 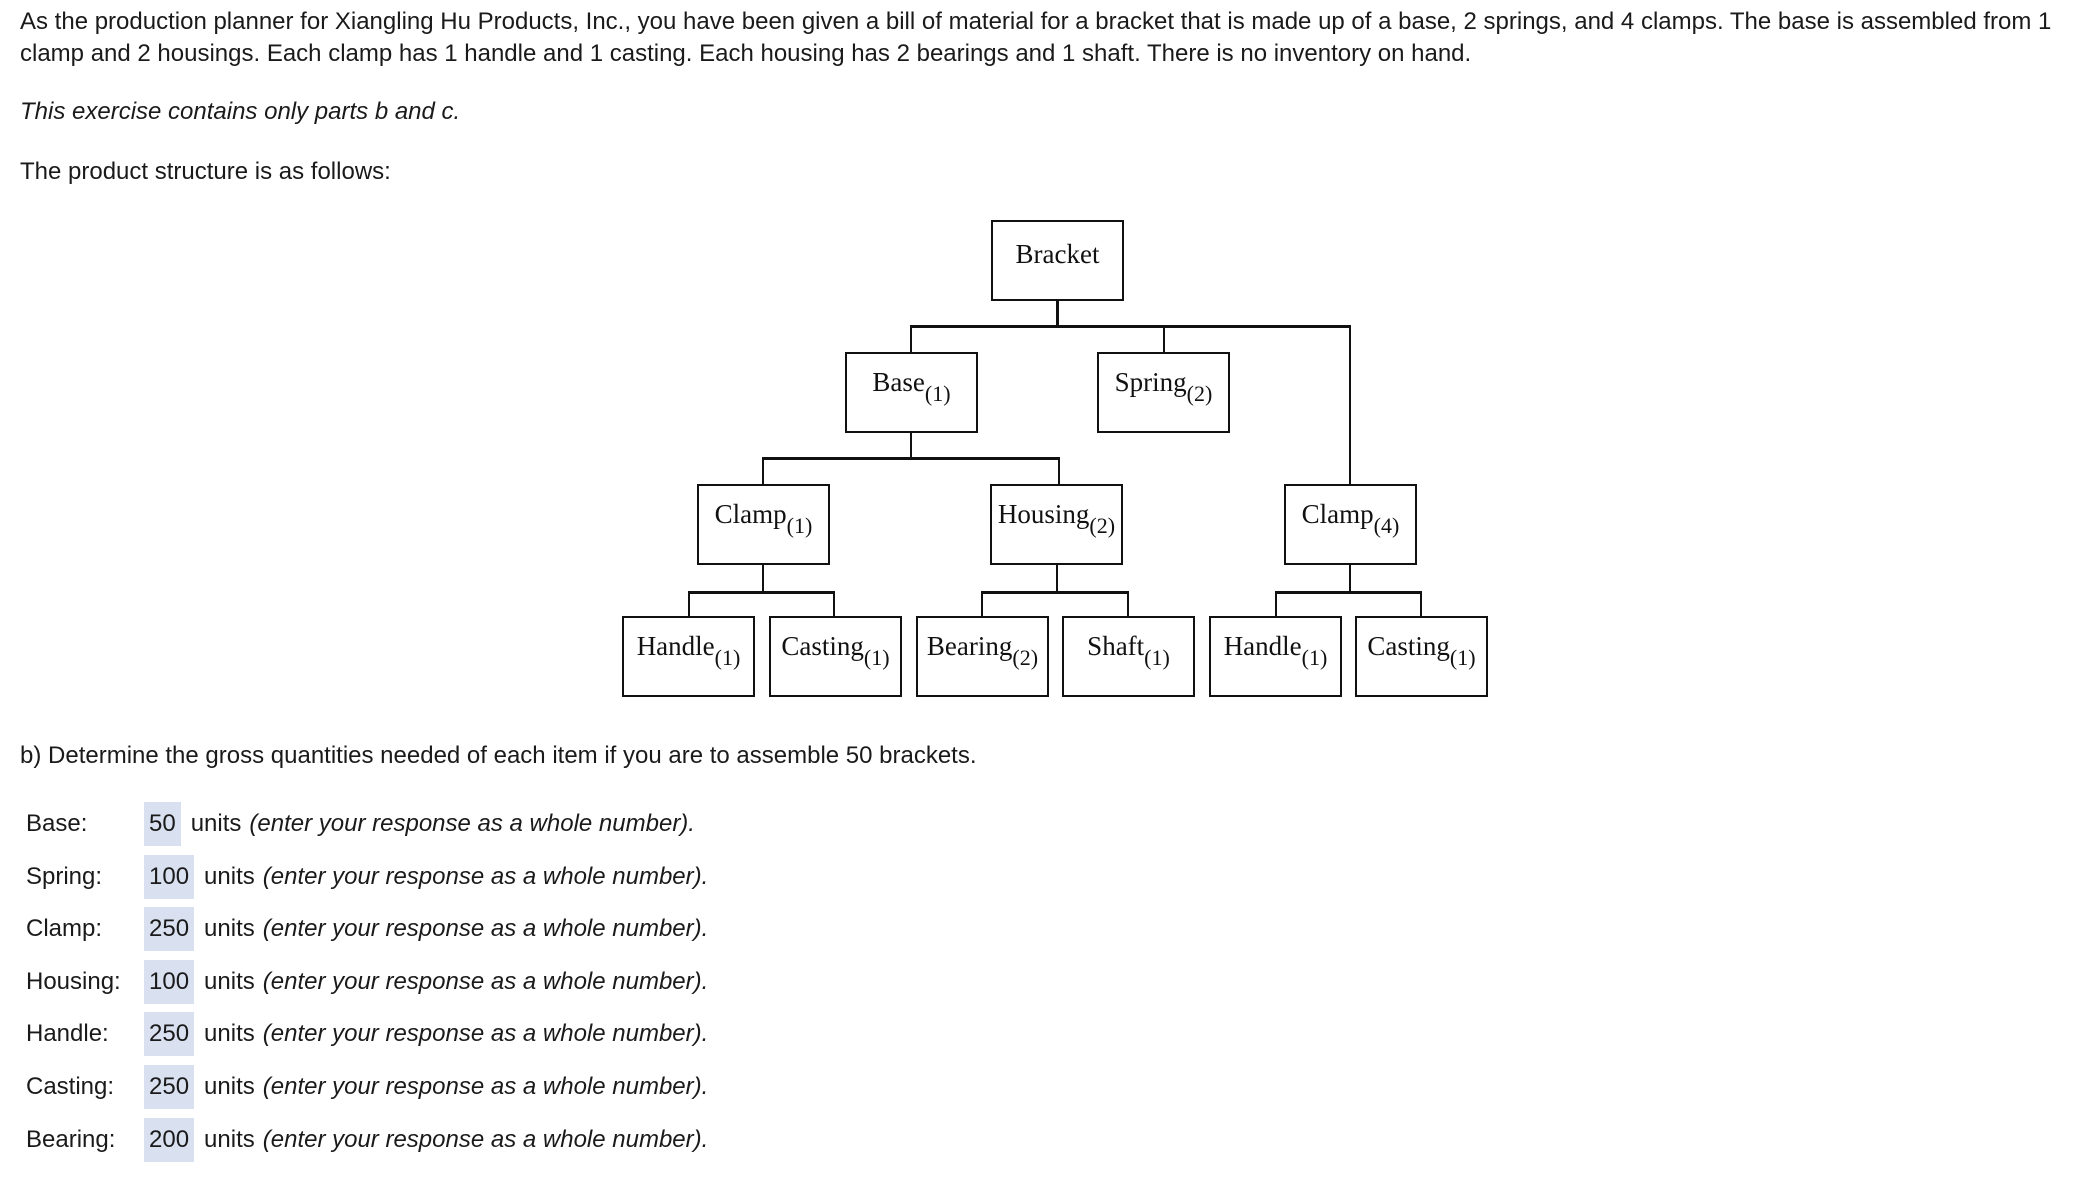 What do you see at coordinates (1386, 525) in the screenshot?
I see `node-qty: (4)` at bounding box center [1386, 525].